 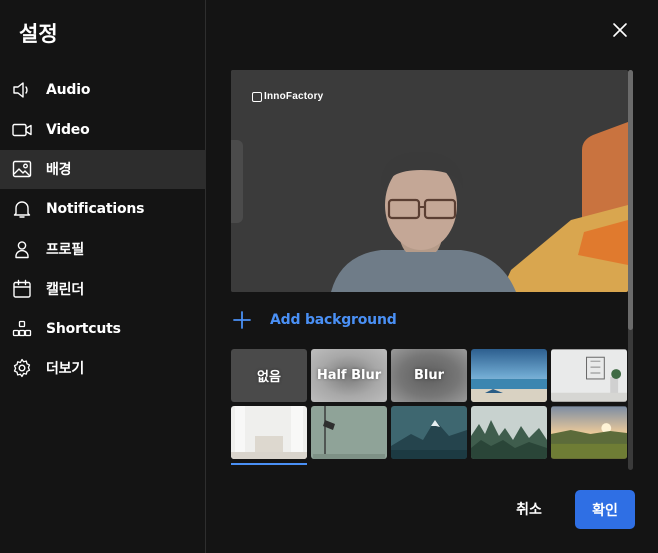 I want to click on sidebar-item-notifications: Notifications, so click(x=103, y=209).